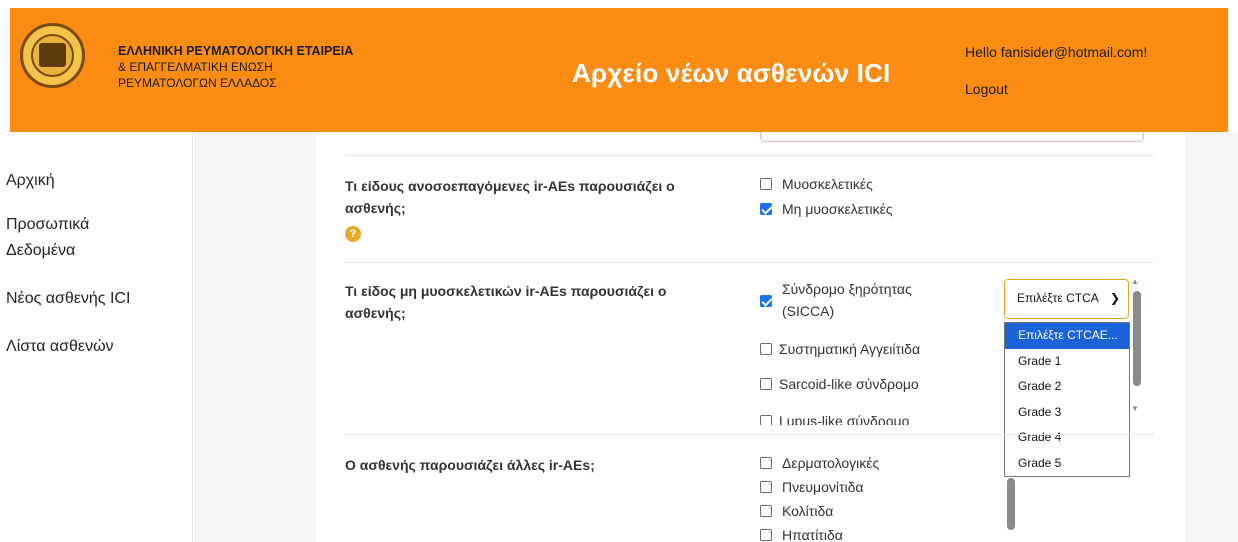  I want to click on option-lupus-like: Lupus-like σύνδρομο, so click(834, 417).